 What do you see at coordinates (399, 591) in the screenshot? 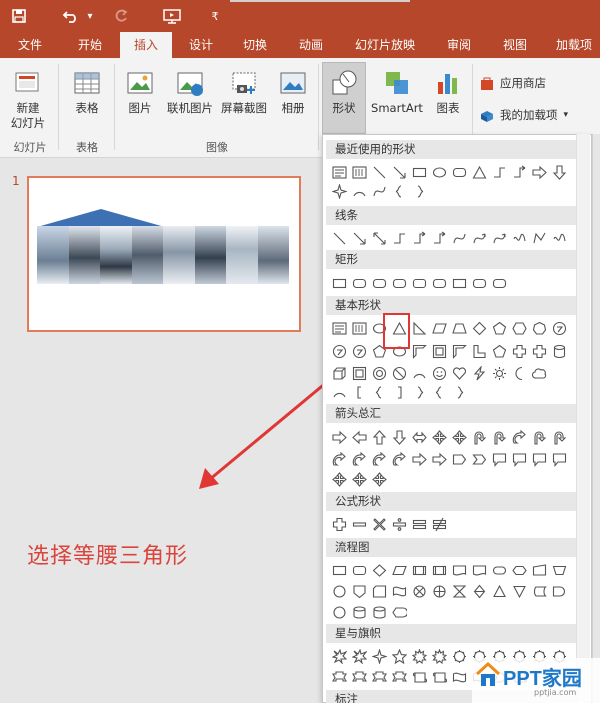
I see `shape-tape-icon` at bounding box center [399, 591].